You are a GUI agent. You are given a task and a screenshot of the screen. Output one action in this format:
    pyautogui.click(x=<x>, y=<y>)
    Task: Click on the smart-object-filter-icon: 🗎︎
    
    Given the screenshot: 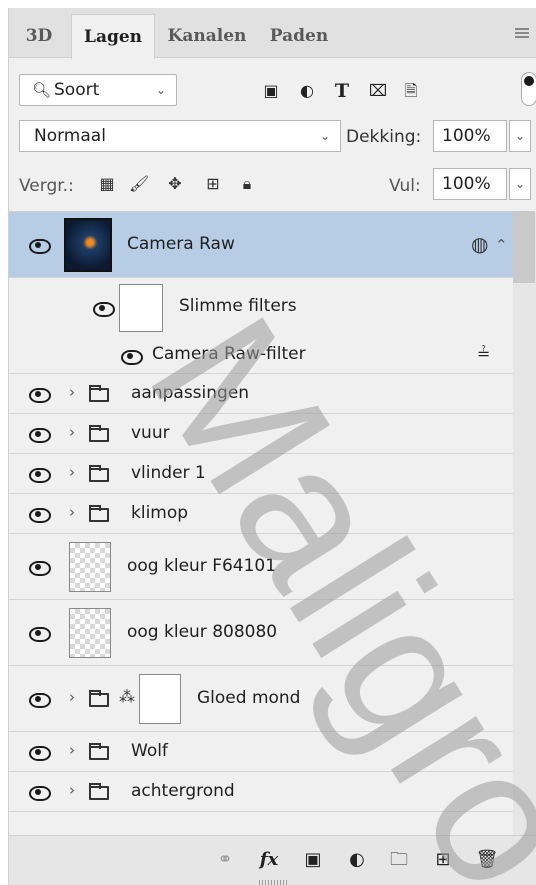 What is the action you would take?
    pyautogui.click(x=411, y=91)
    